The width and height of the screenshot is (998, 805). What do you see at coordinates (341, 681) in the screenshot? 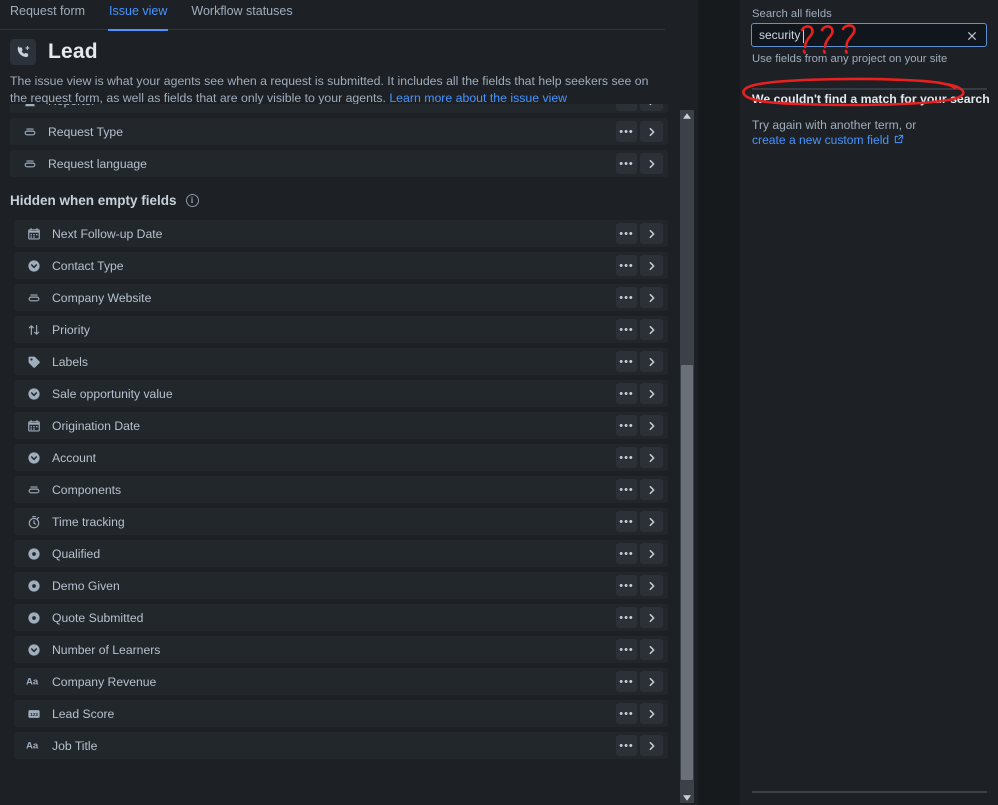
I see `list-item: Aa Company Revenue •••` at bounding box center [341, 681].